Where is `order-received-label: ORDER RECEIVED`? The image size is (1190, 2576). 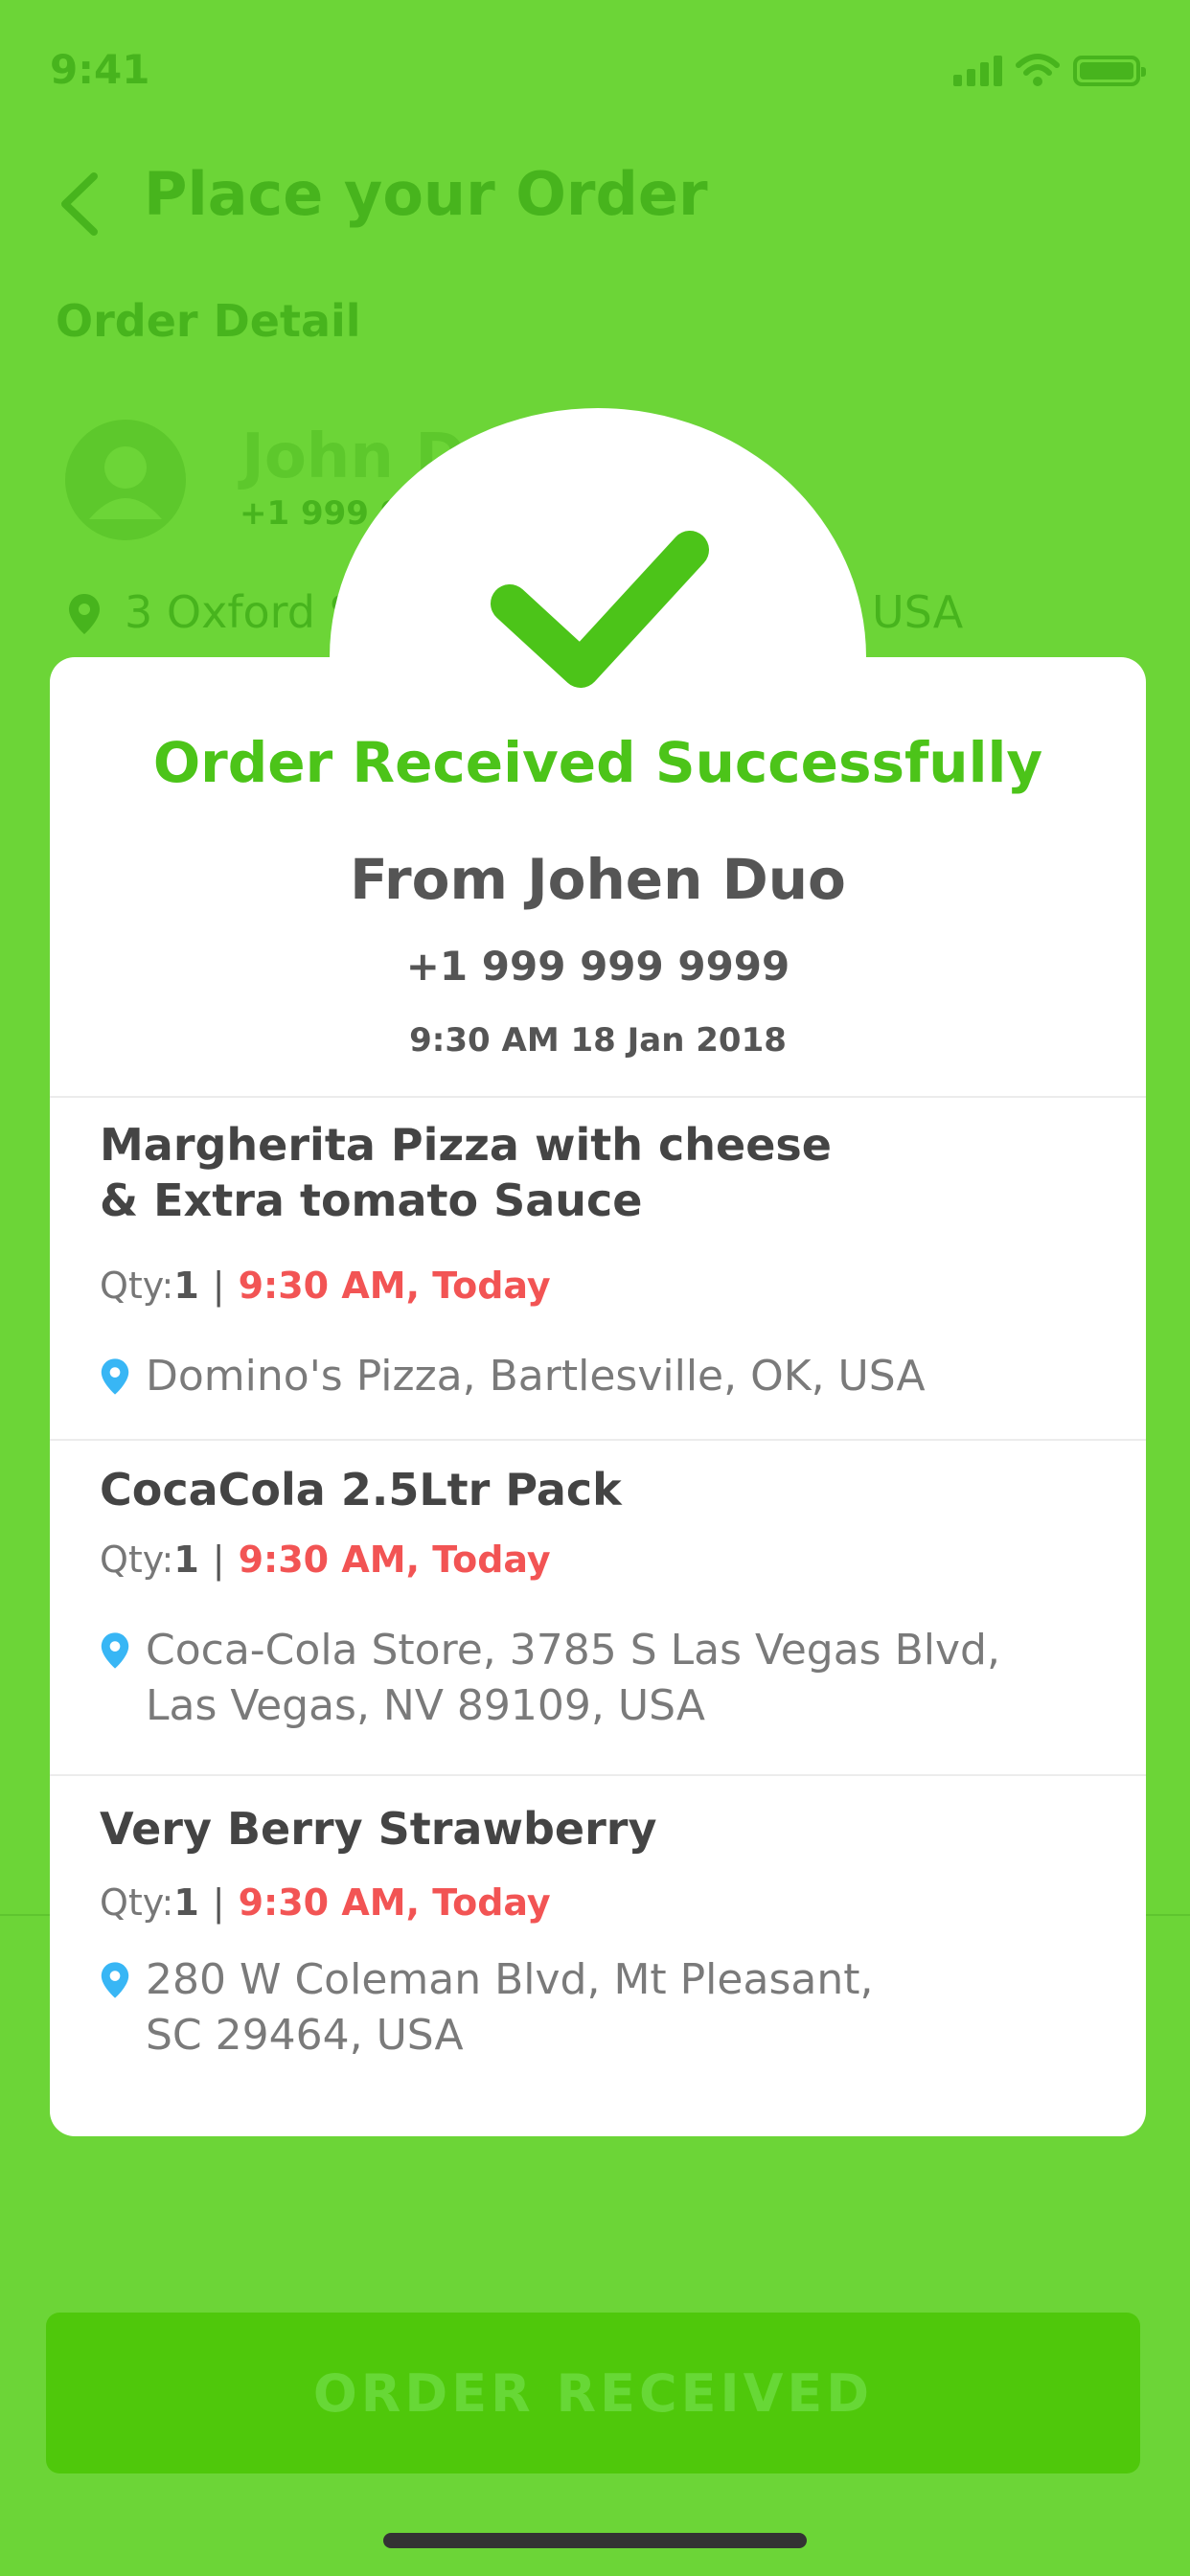 order-received-label: ORDER RECEIVED is located at coordinates (593, 2393).